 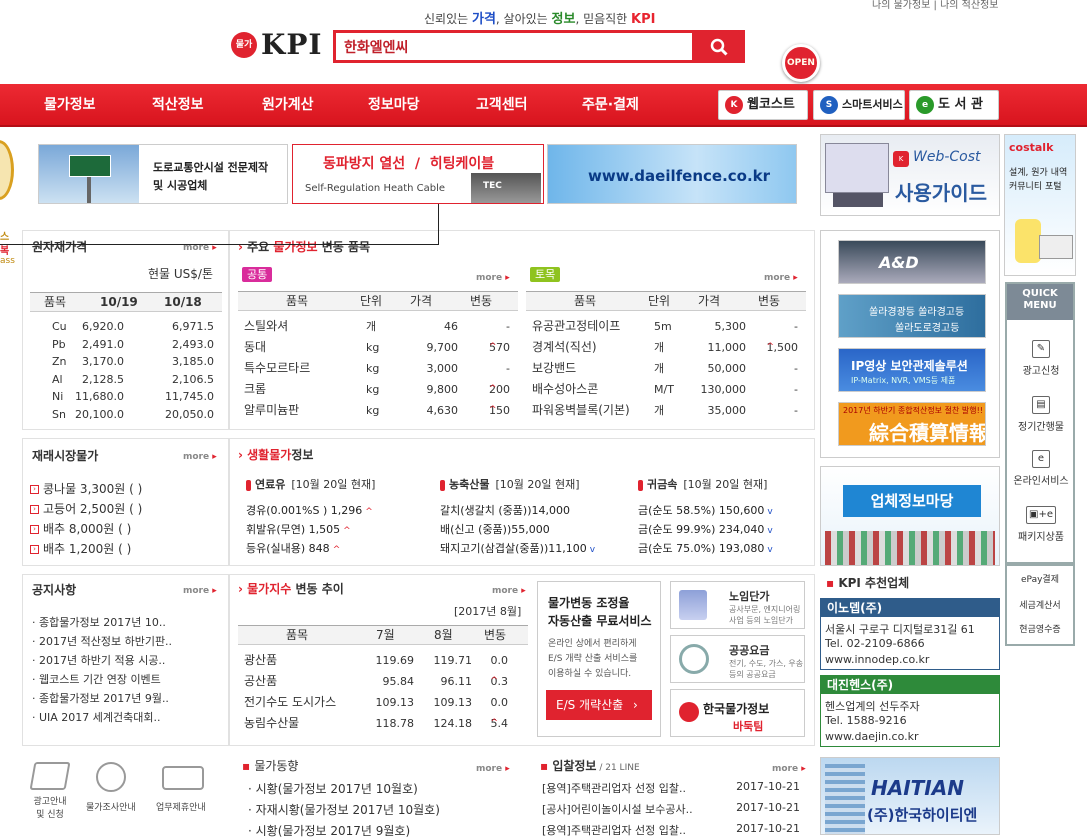 I want to click on solar-line2: 쏠라도로경고등, so click(x=927, y=328).